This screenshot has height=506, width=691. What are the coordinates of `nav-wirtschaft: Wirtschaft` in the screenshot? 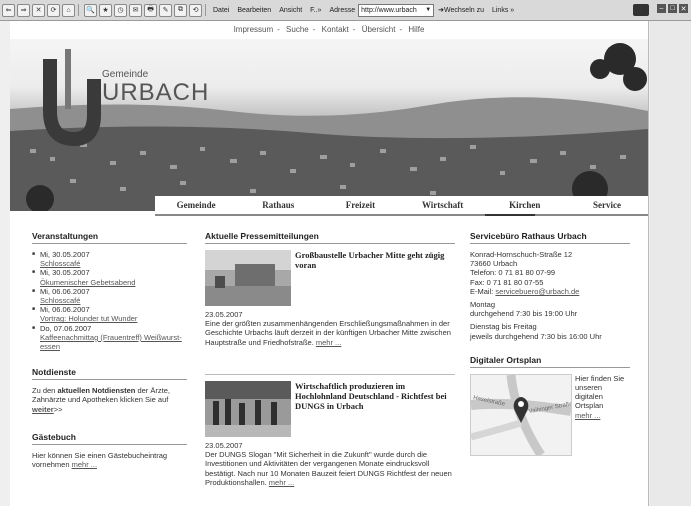 It's located at (443, 205).